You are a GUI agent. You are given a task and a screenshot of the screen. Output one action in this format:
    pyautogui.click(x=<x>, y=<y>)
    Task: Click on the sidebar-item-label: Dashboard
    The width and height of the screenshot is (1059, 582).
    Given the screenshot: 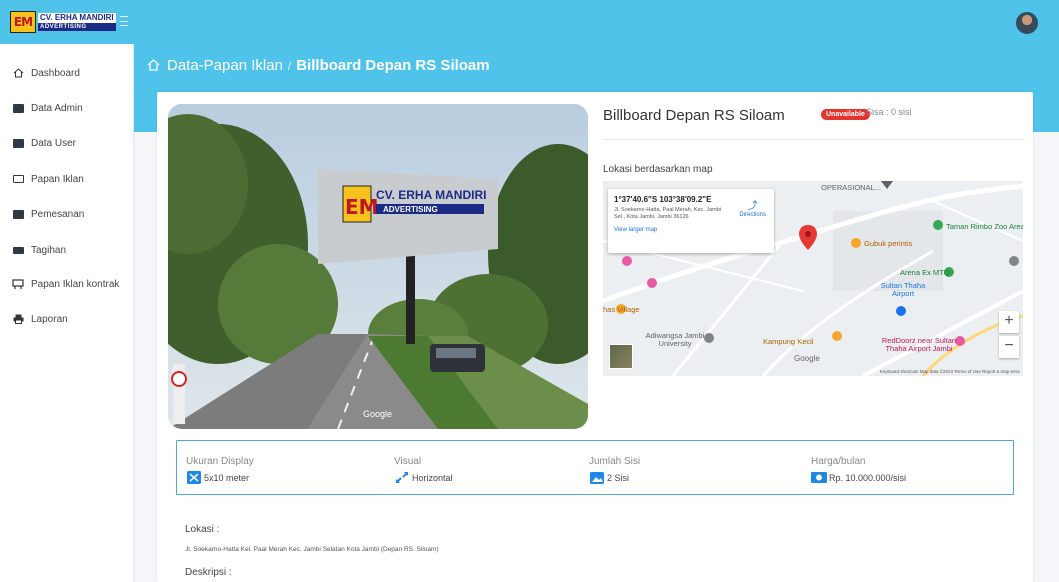 What is the action you would take?
    pyautogui.click(x=55, y=73)
    